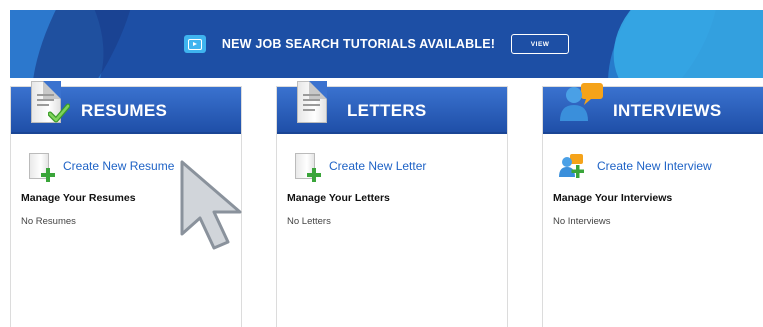 The width and height of the screenshot is (763, 327). What do you see at coordinates (581, 102) in the screenshot?
I see `interview-people-icon` at bounding box center [581, 102].